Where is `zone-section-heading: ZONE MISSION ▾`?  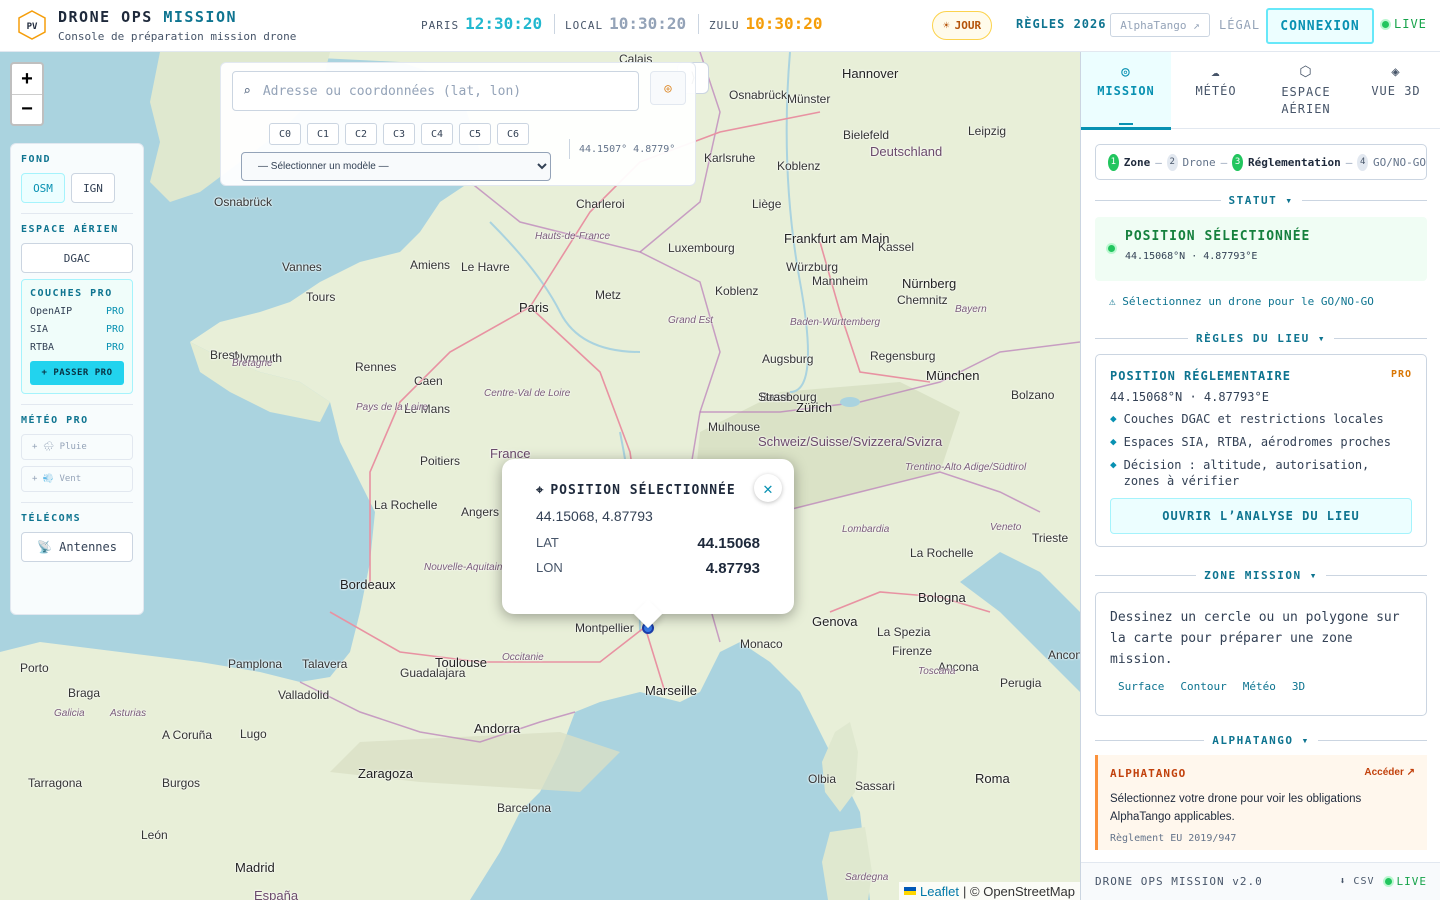 zone-section-heading: ZONE MISSION ▾ is located at coordinates (1261, 575).